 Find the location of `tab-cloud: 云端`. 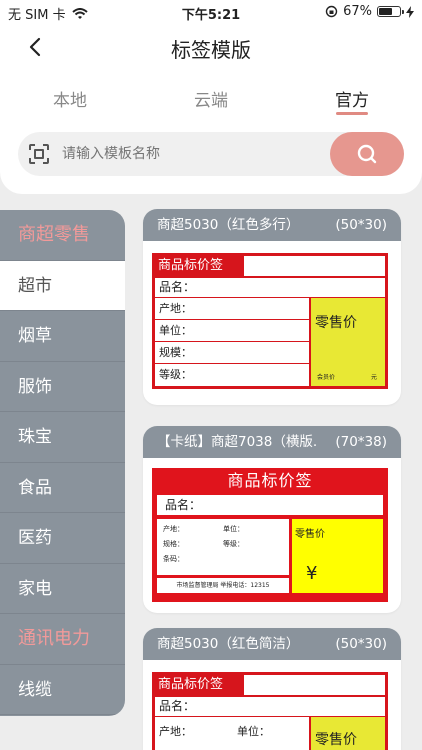

tab-cloud: 云端 is located at coordinates (211, 98).